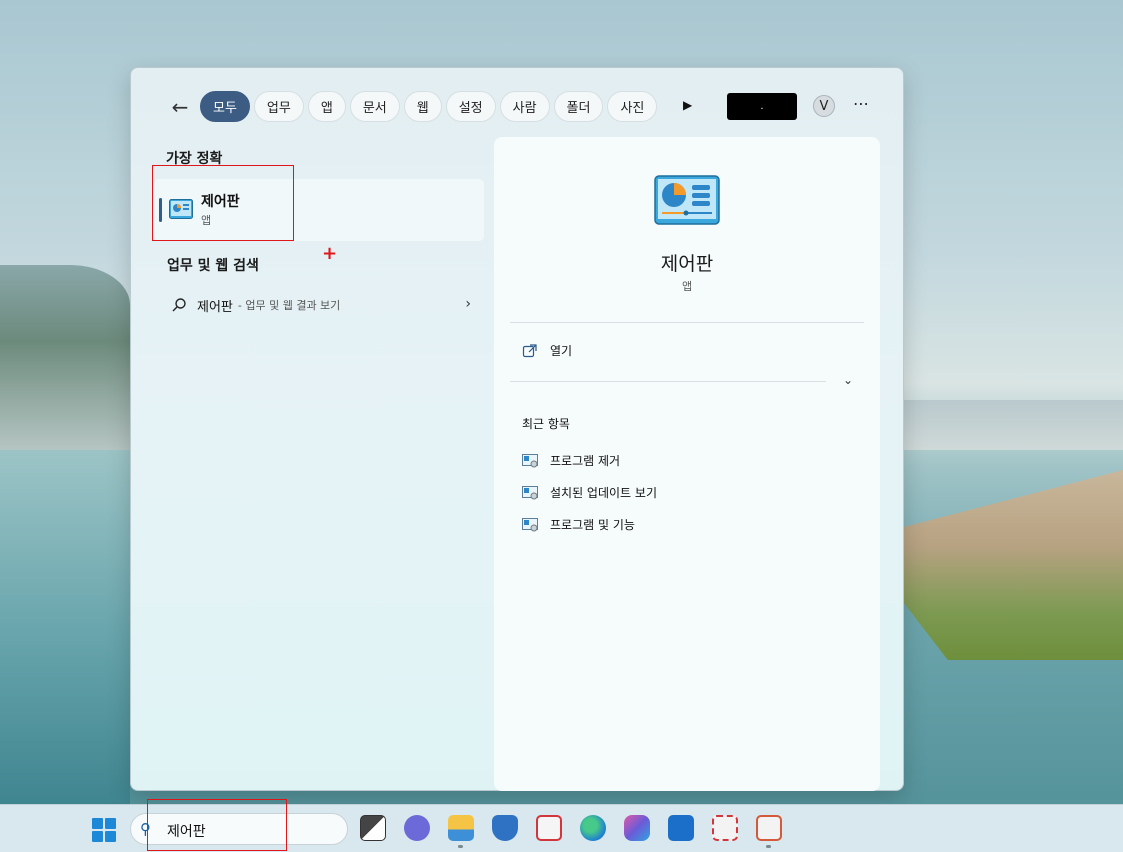 The height and width of the screenshot is (852, 1123). What do you see at coordinates (215, 307) in the screenshot?
I see `web-search-query: 제어판` at bounding box center [215, 307].